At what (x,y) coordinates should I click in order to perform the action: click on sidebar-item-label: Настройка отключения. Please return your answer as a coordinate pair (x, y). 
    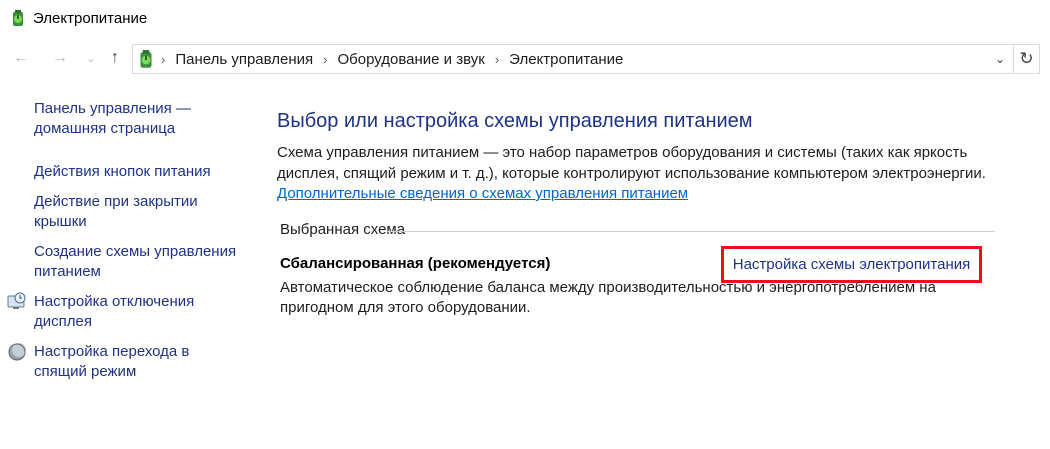
    Looking at the image, I should click on (114, 301).